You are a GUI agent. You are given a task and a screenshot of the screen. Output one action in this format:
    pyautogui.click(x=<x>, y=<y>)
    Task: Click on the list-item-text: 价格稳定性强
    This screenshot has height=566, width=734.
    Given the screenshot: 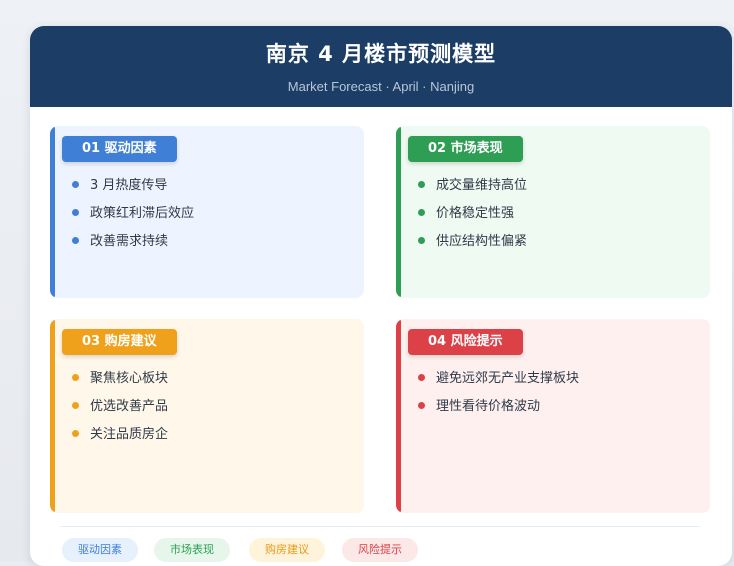 What is the action you would take?
    pyautogui.click(x=475, y=213)
    